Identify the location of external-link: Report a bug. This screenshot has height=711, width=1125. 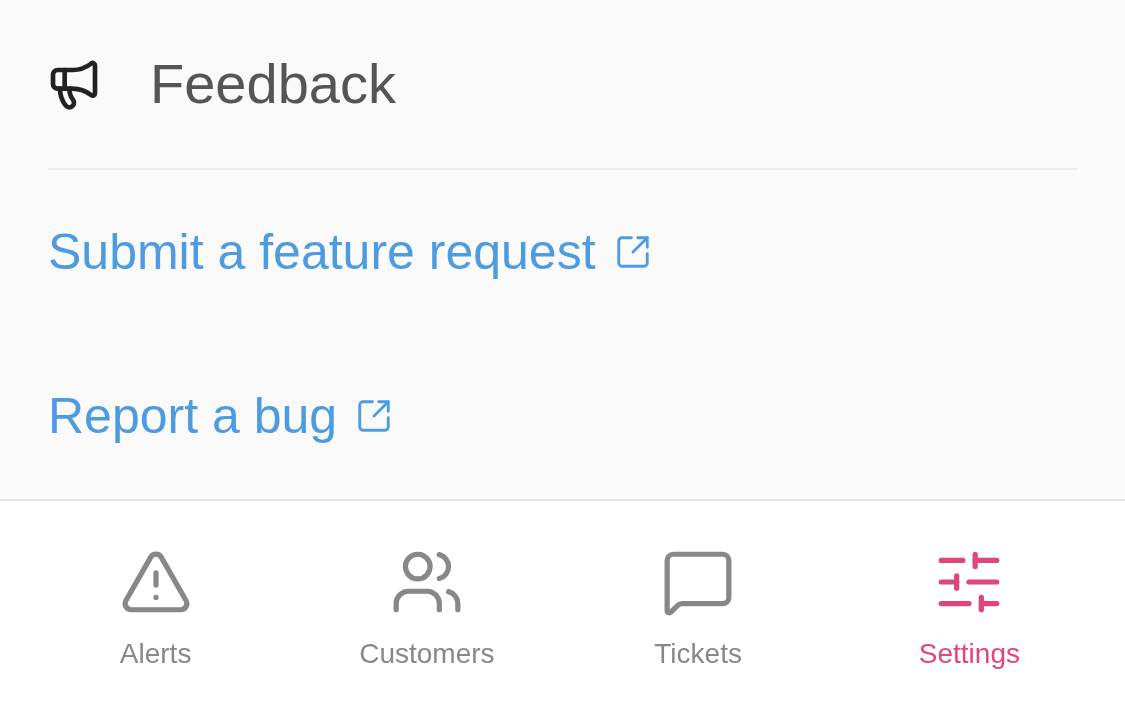
(221, 416).